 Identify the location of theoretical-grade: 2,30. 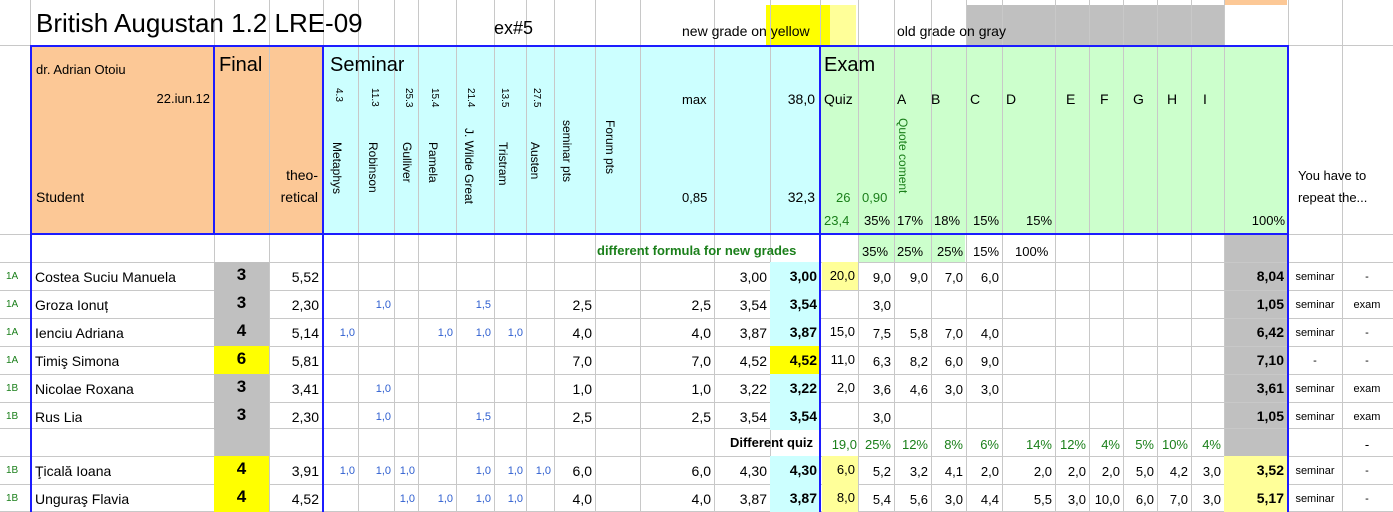
(305, 417).